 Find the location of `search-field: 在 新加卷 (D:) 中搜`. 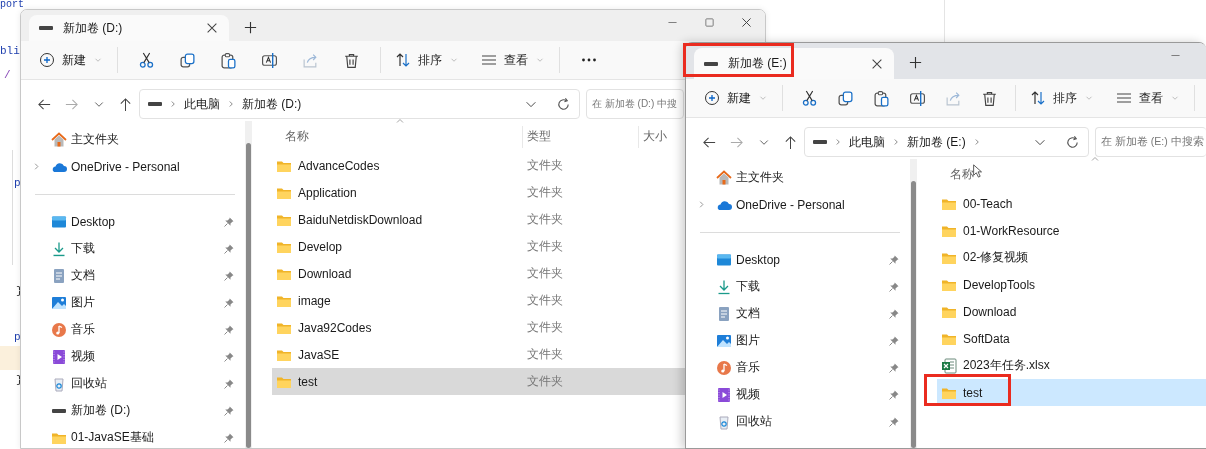

search-field: 在 新加卷 (D:) 中搜 is located at coordinates (635, 104).